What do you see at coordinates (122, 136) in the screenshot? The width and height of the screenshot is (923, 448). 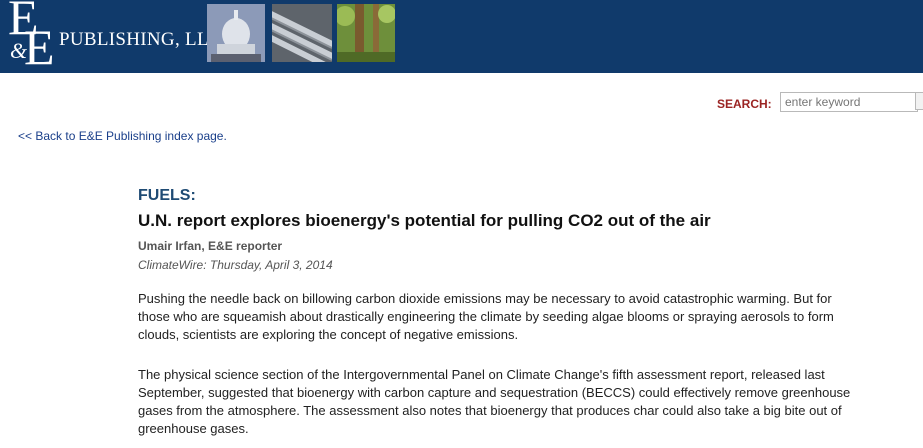 I see `back-to-index-link: << Back to E&E Publishing index page.` at bounding box center [122, 136].